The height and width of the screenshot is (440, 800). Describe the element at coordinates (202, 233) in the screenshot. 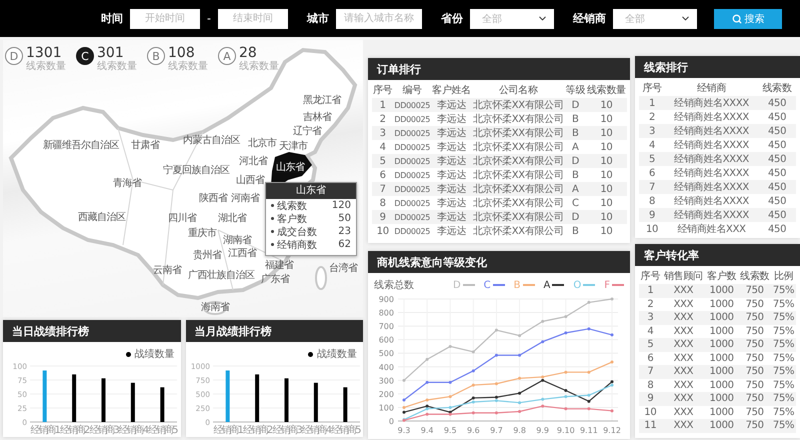

I see `region-label: 重庆市` at that location.